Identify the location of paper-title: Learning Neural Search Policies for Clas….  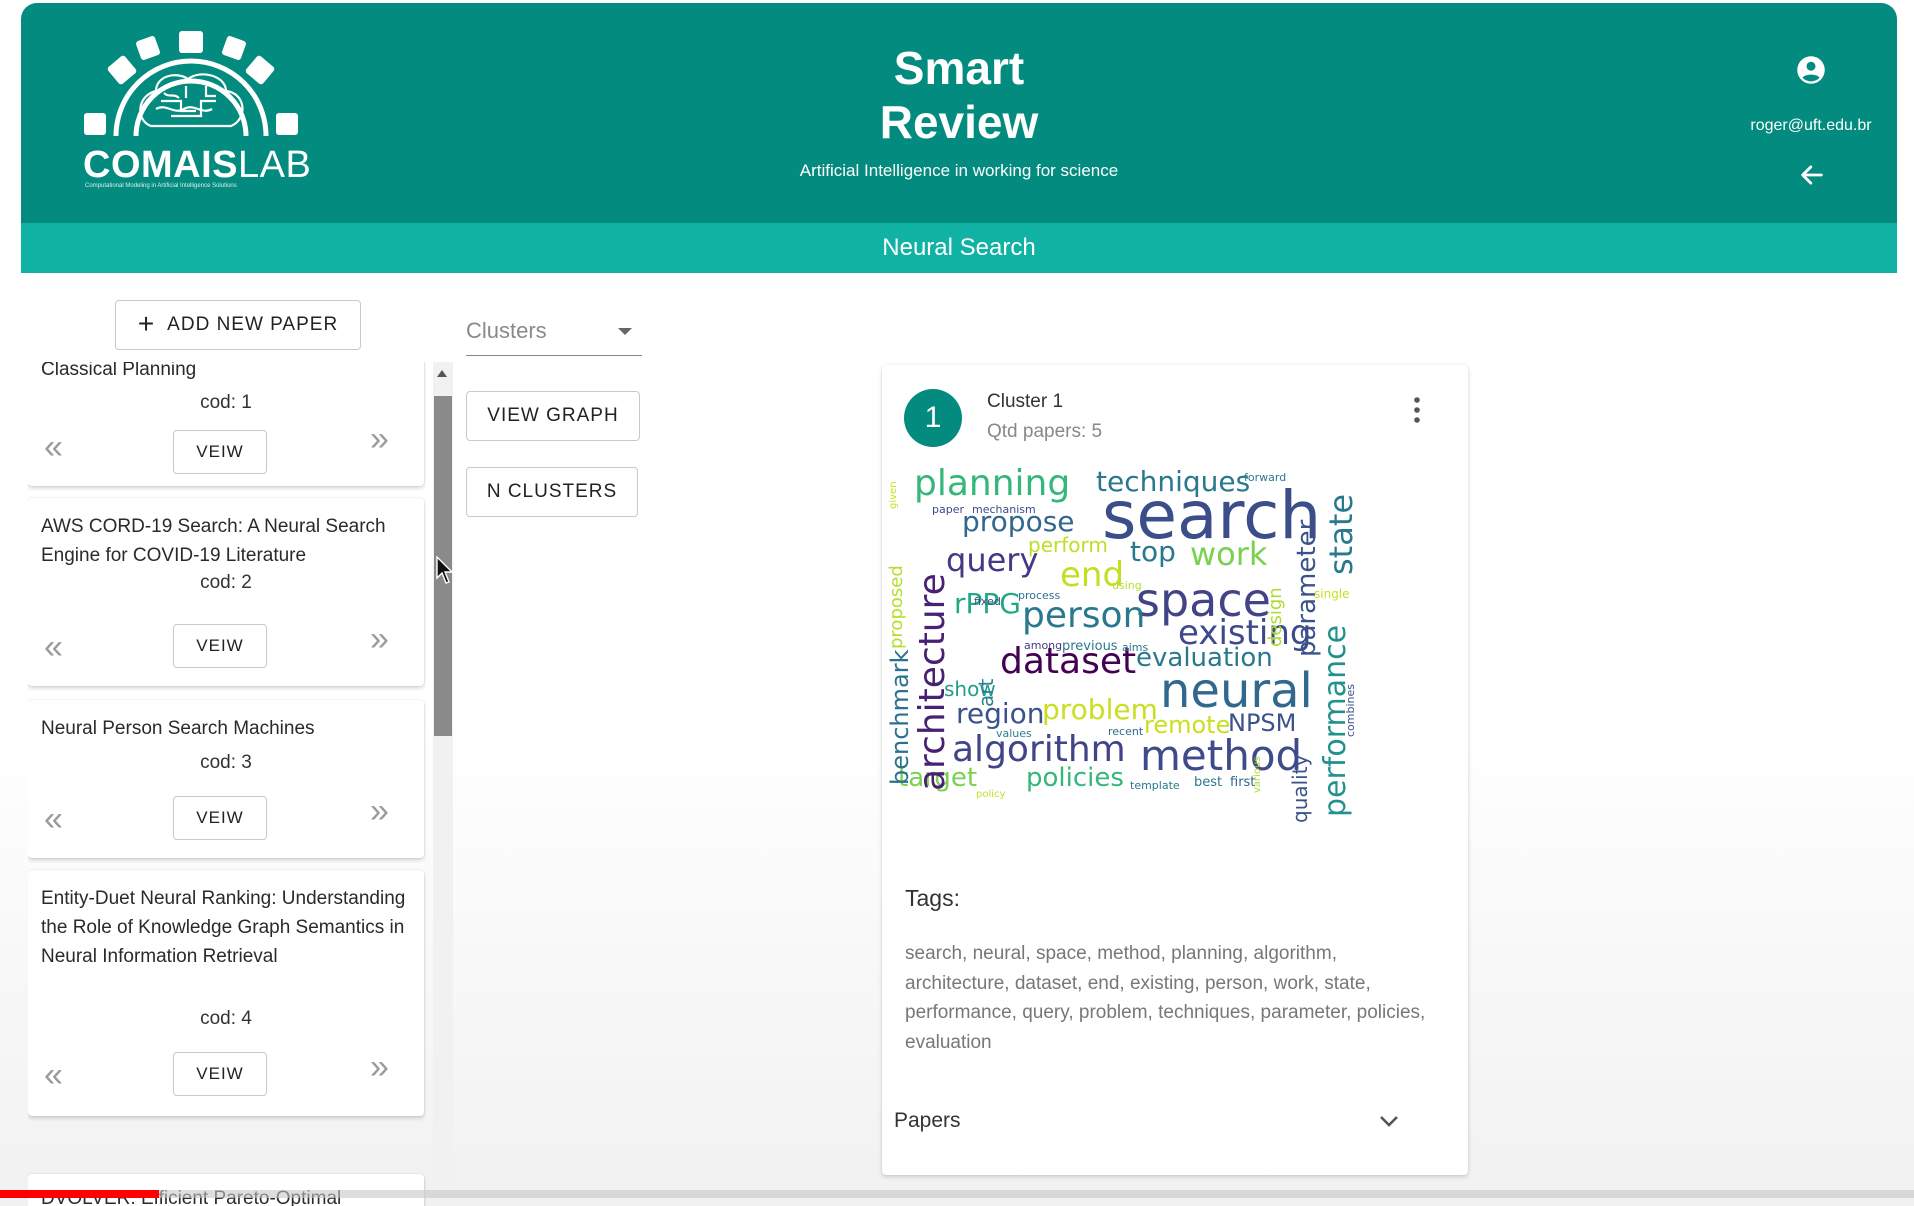
(119, 371).